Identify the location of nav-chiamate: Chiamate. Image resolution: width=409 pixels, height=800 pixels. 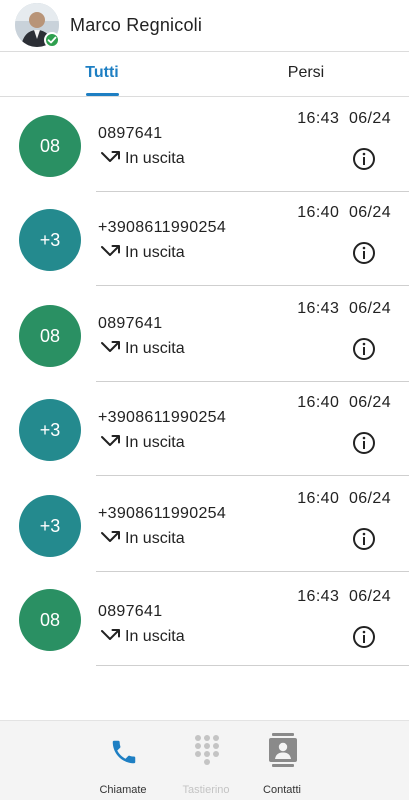
(123, 760).